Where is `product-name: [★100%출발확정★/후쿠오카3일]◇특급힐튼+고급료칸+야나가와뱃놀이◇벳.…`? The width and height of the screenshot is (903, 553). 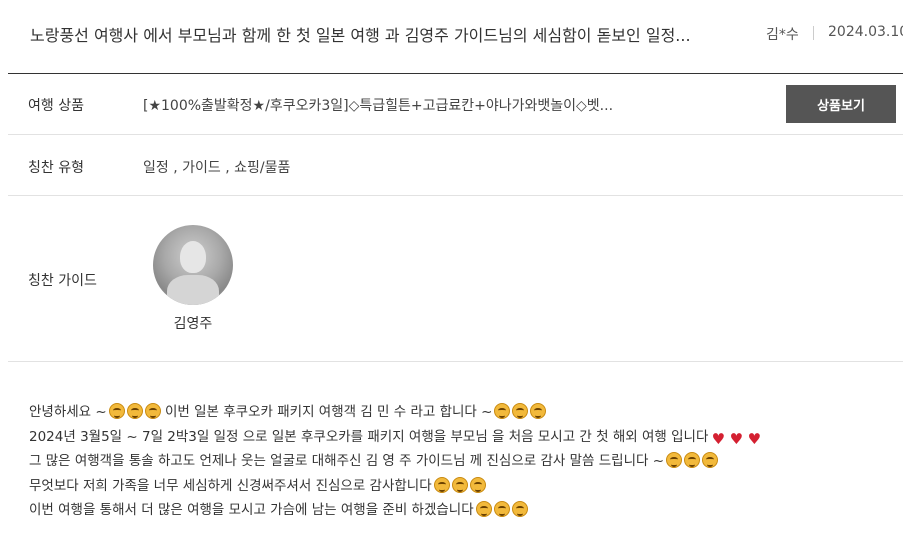 product-name: [★100%출발확정★/후쿠오카3일]◇특급힐튼+고급료칸+야나가와뱃놀이◇벳.… is located at coordinates (403, 105).